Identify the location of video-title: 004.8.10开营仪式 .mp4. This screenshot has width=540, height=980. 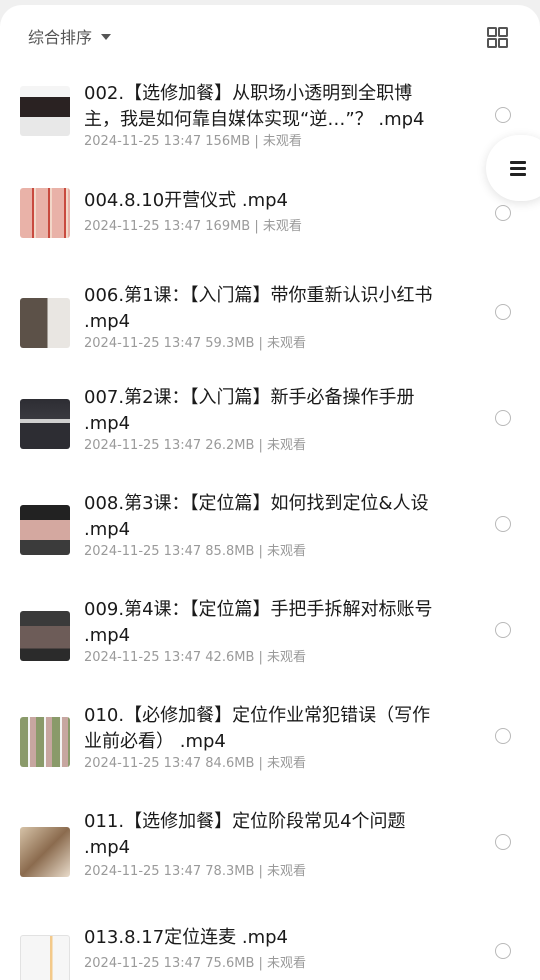
(186, 200).